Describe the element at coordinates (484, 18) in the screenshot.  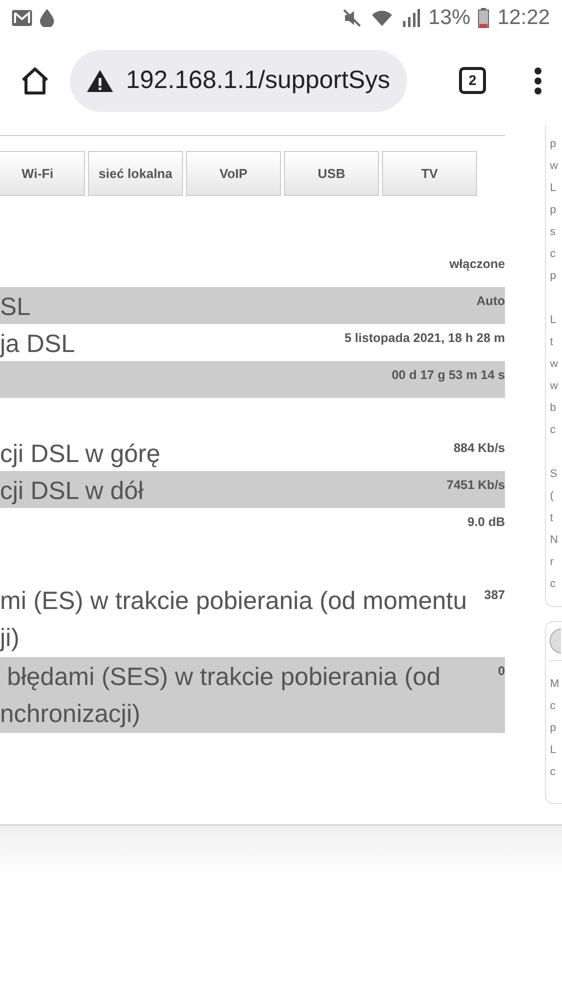
I see `battery-icon` at that location.